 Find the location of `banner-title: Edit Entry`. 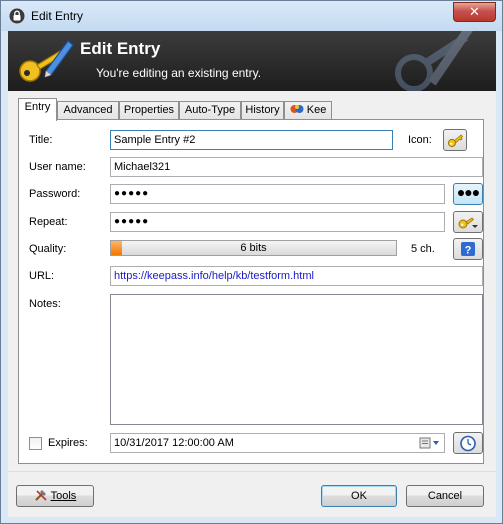

banner-title: Edit Entry is located at coordinates (120, 48).